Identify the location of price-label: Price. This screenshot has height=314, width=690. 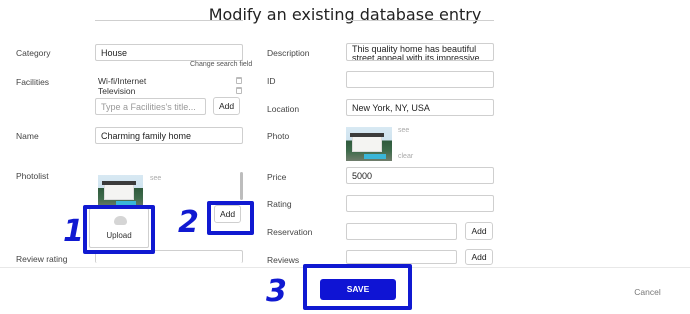
(277, 177).